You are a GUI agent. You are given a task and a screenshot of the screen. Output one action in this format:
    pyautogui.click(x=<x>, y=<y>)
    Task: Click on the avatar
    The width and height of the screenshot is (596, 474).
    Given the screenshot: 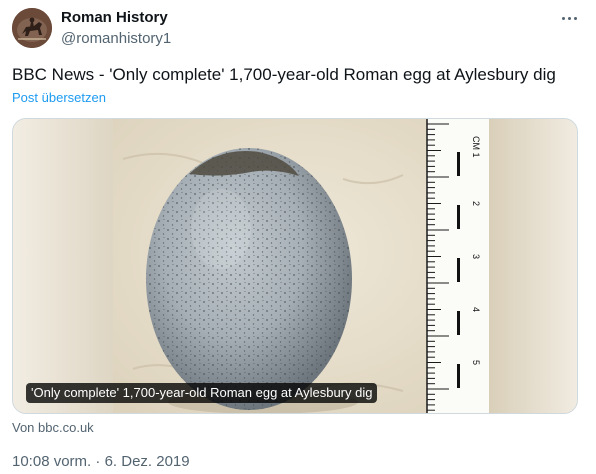 What is the action you would take?
    pyautogui.click(x=32, y=28)
    